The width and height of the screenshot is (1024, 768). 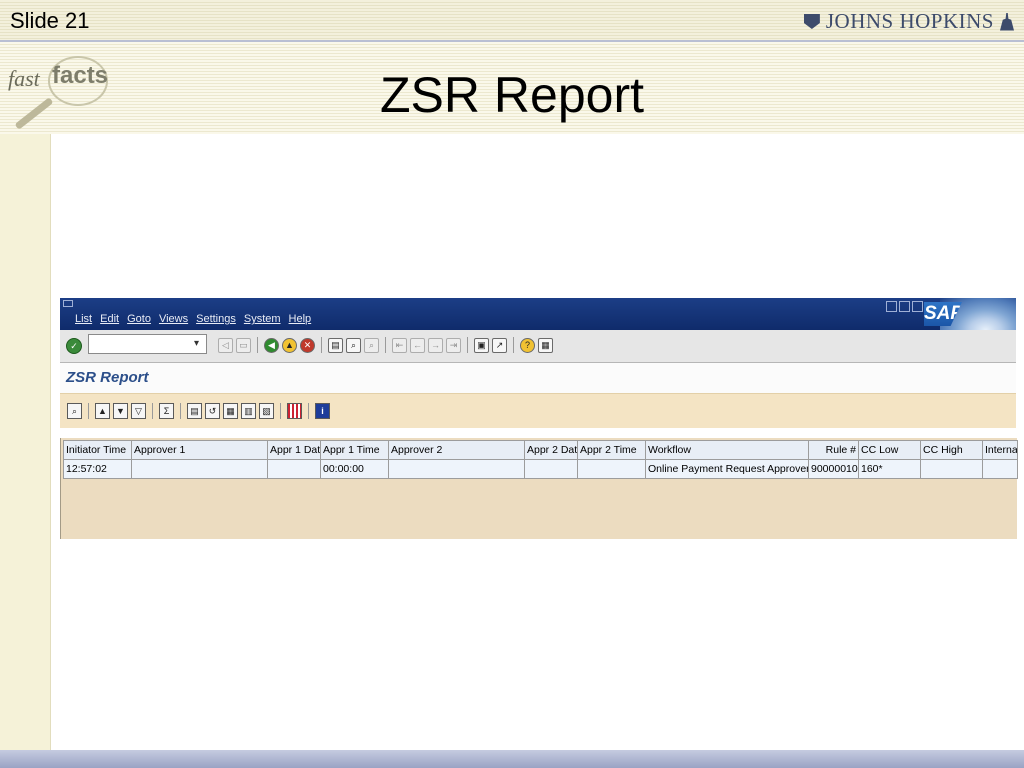 I want to click on minimize-icon, so click(x=891, y=306).